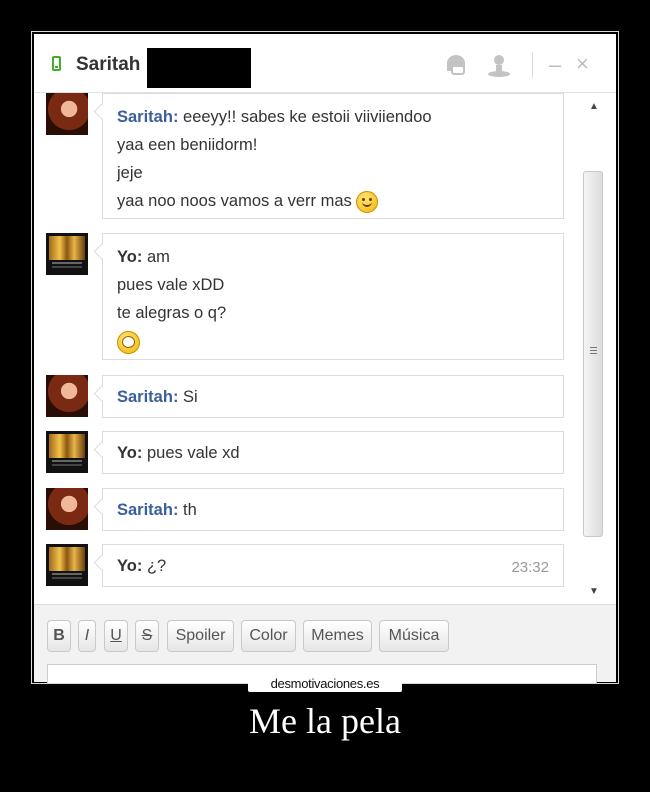 The width and height of the screenshot is (650, 792). I want to click on message-bubble: Saritah: Si, so click(333, 396).